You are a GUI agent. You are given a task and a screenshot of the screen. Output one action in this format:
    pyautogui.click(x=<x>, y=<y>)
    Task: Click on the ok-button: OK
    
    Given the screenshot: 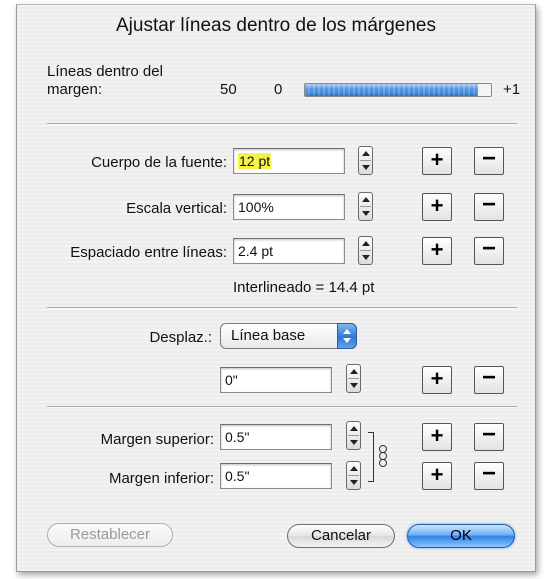 What is the action you would take?
    pyautogui.click(x=461, y=536)
    